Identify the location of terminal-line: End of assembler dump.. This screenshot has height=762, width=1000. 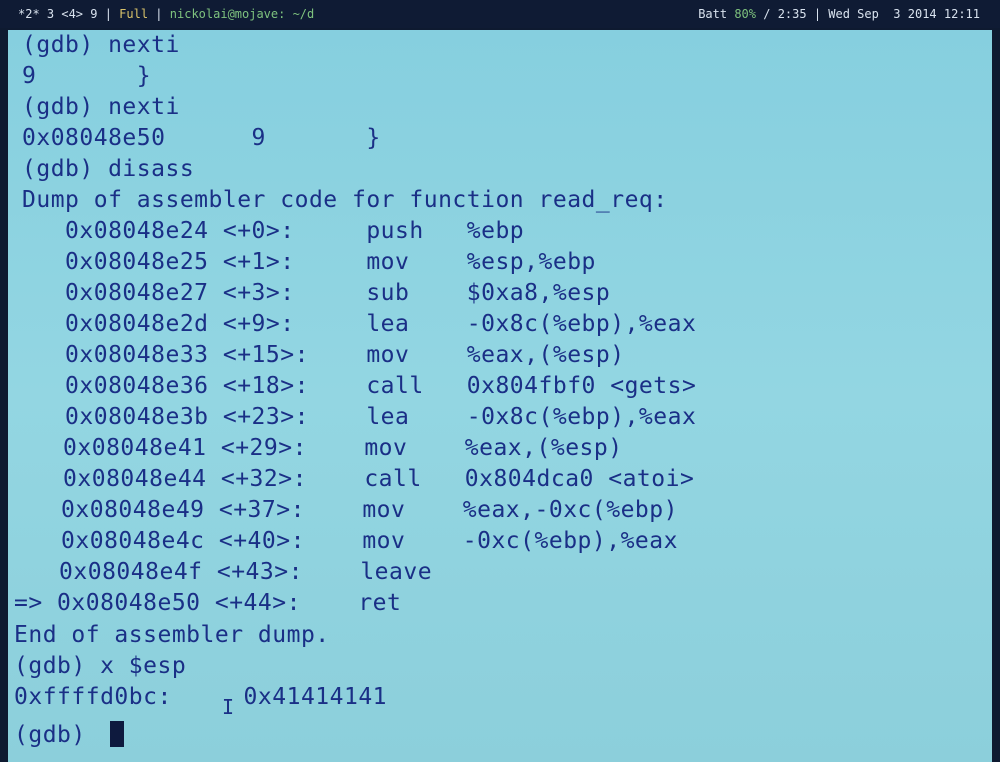
(172, 635).